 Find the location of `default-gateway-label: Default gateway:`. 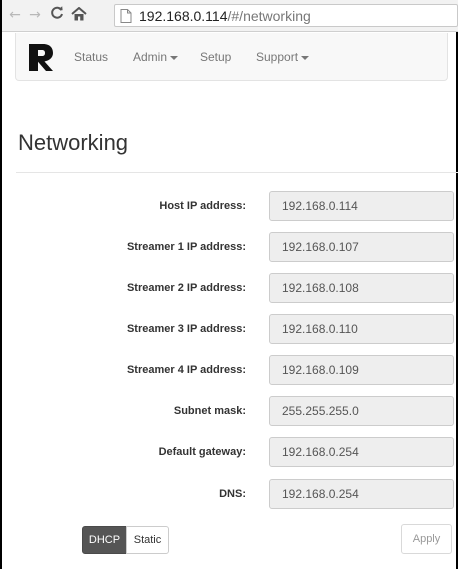

default-gateway-label: Default gateway: is located at coordinates (202, 452).